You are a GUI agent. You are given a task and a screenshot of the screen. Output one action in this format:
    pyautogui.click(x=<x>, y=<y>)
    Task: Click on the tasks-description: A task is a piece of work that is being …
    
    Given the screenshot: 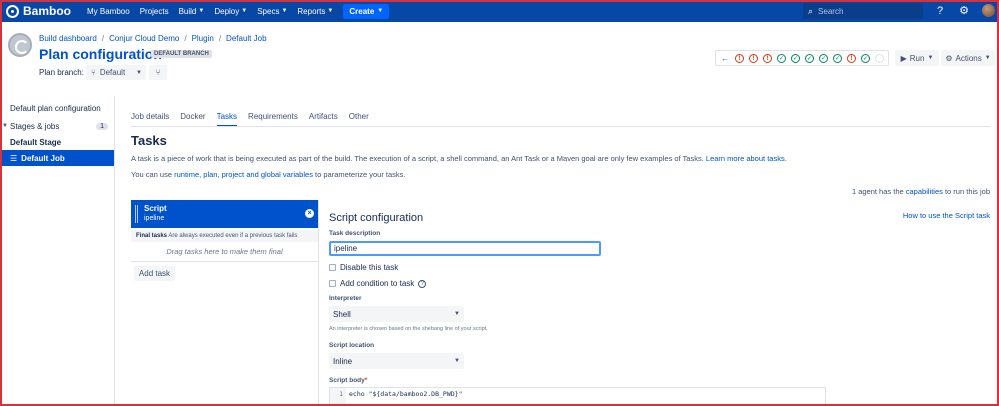 What is the action you would take?
    pyautogui.click(x=459, y=158)
    